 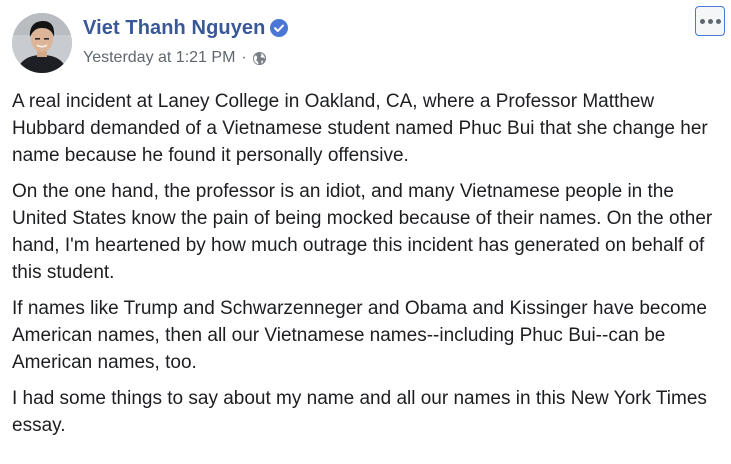 I want to click on profile-photo, so click(x=42, y=43).